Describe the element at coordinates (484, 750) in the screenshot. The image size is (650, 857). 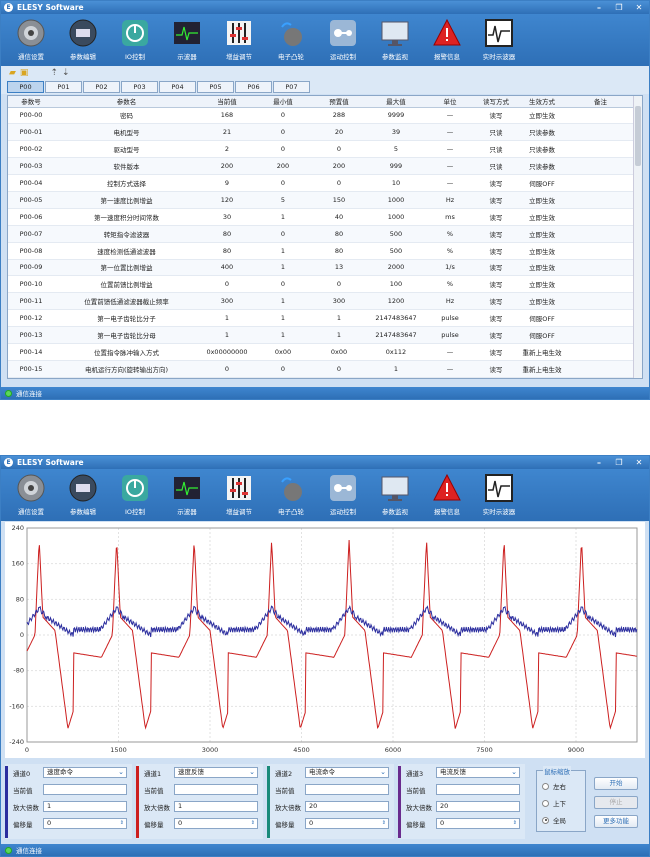
I see `x-tick-label: 7500` at that location.